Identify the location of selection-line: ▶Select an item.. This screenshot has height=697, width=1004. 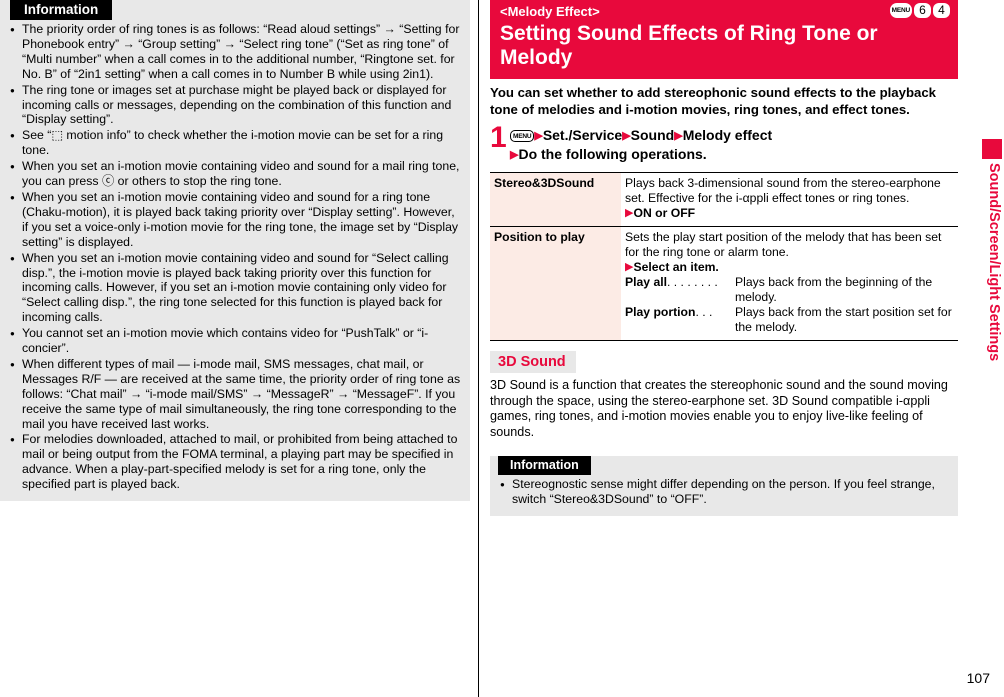
(789, 267).